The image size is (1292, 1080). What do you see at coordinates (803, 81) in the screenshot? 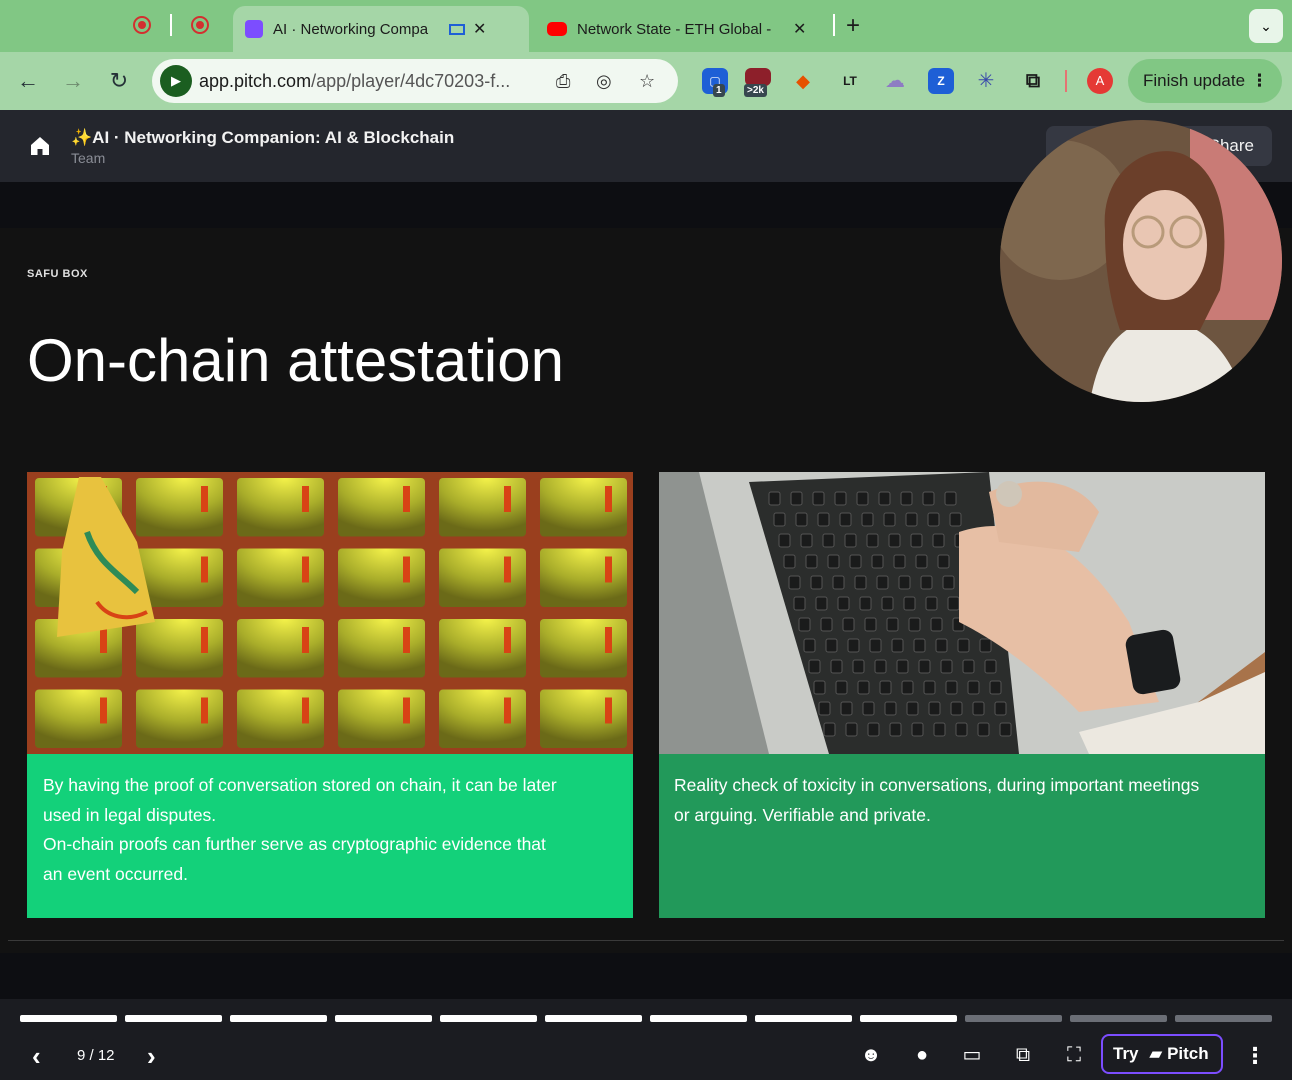
I see `metamask-fox-icon: ◆` at bounding box center [803, 81].